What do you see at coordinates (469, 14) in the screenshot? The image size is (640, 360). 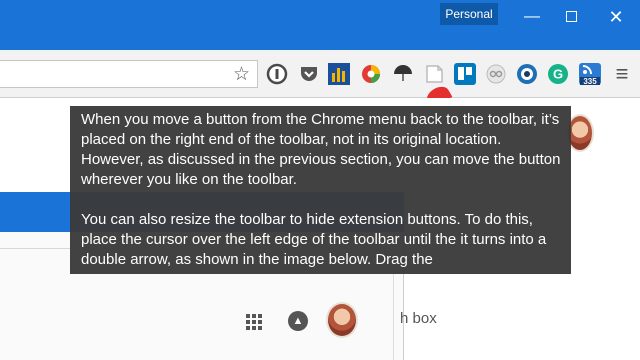 I see `profile-button: Personal` at bounding box center [469, 14].